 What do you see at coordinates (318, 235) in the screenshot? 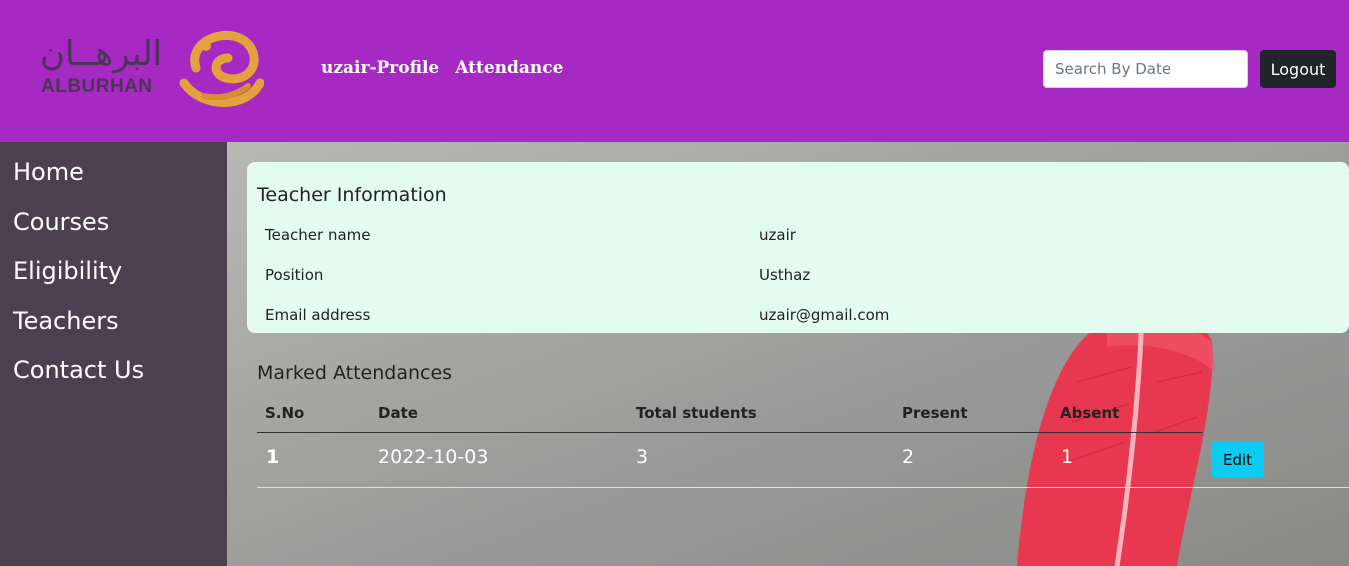
I see `teacher-name-label: Teacher name` at bounding box center [318, 235].